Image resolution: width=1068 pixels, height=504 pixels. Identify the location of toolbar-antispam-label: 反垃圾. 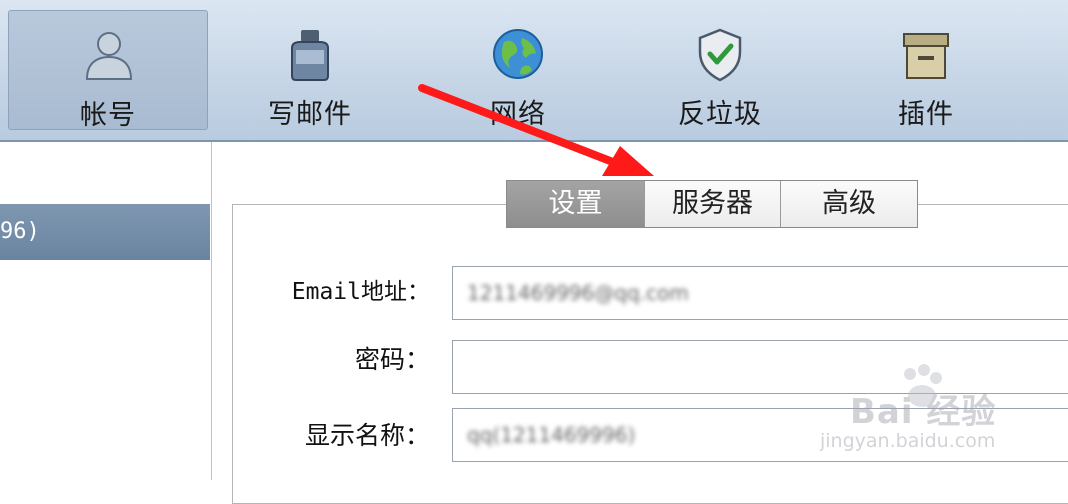
(720, 114).